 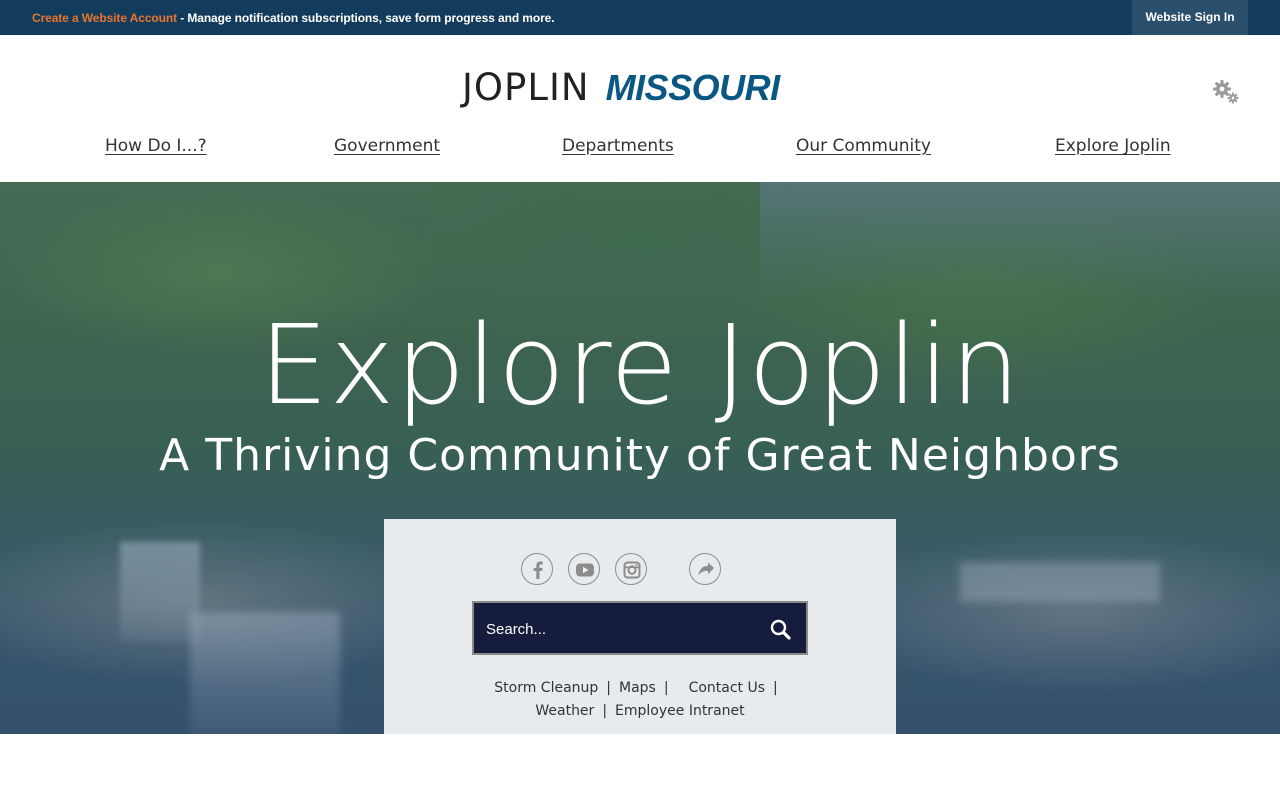 I want to click on hero-title: Explore Joplin, so click(x=640, y=365).